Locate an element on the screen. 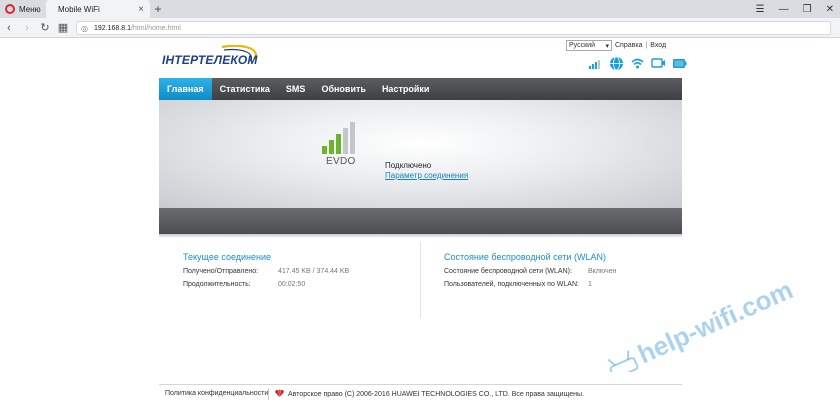 This screenshot has width=840, height=419. chevron-down-icon: ▾ is located at coordinates (607, 46).